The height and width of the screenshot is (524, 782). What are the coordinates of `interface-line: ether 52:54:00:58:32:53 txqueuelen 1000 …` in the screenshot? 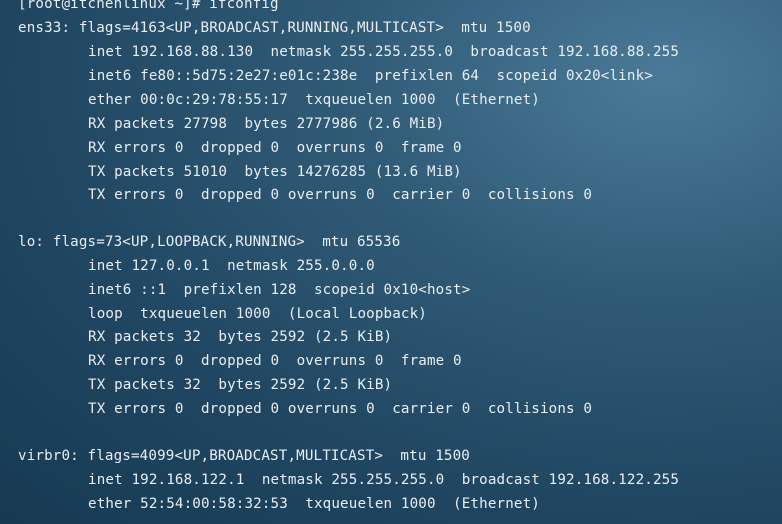 It's located at (314, 504).